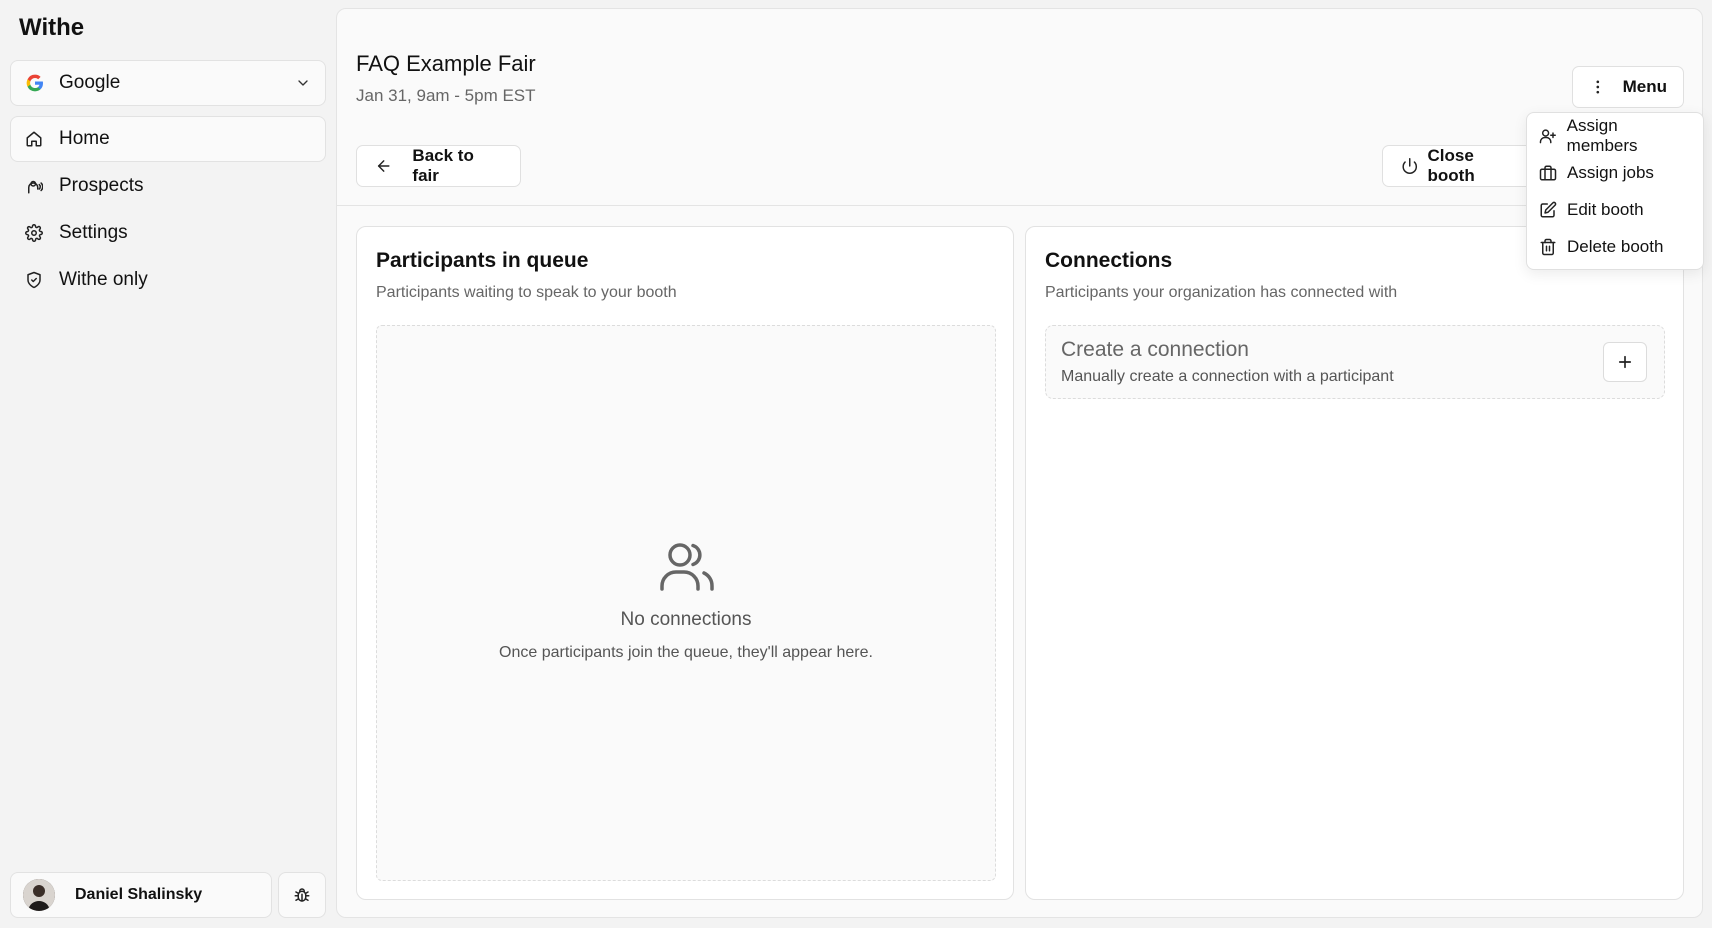 This screenshot has height=928, width=1712. What do you see at coordinates (1605, 209) in the screenshot?
I see `menu-item-label: Edit booth` at bounding box center [1605, 209].